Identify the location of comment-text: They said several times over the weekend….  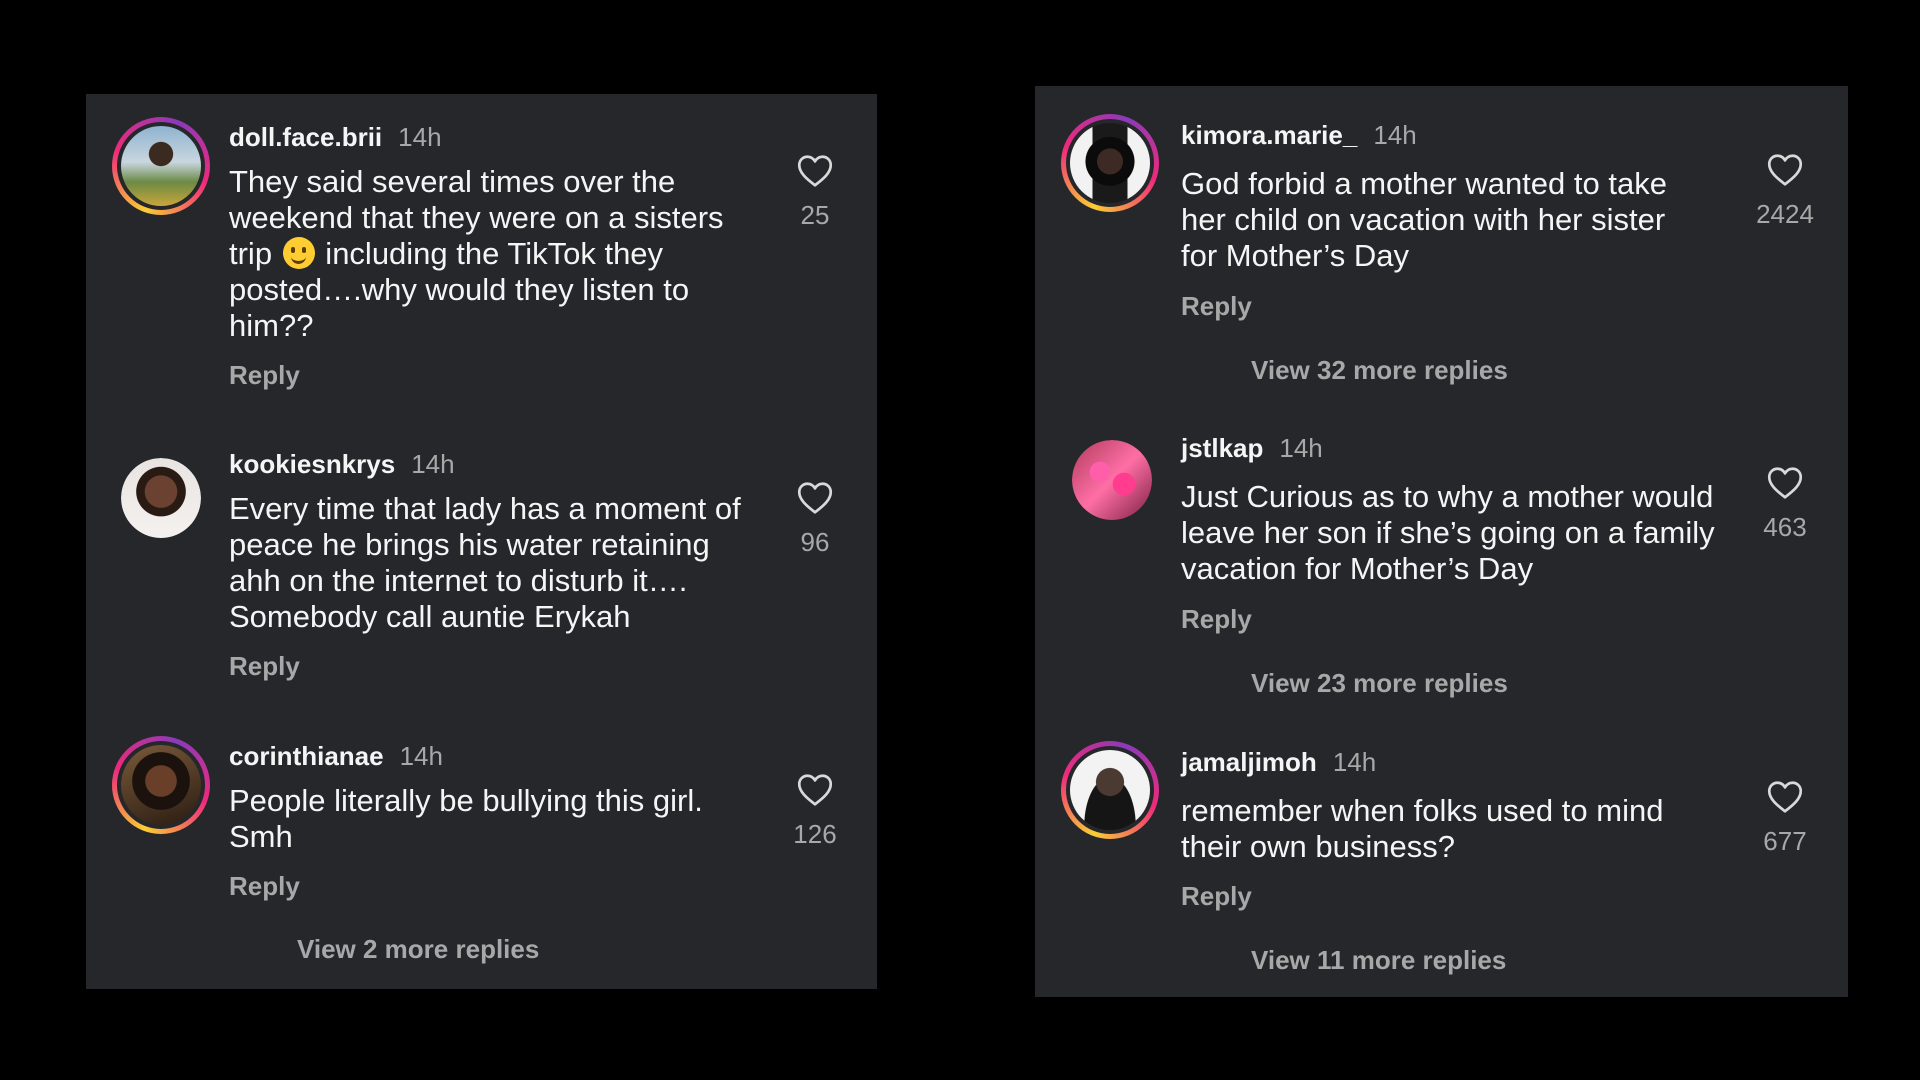
(489, 254).